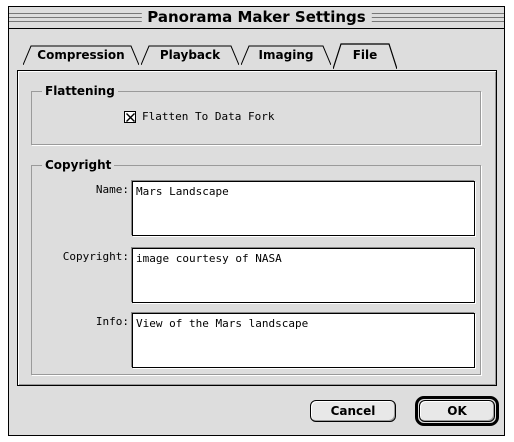 This screenshot has width=514, height=442. Describe the element at coordinates (95, 256) in the screenshot. I see `copyright-field-label: Copyright:` at that location.